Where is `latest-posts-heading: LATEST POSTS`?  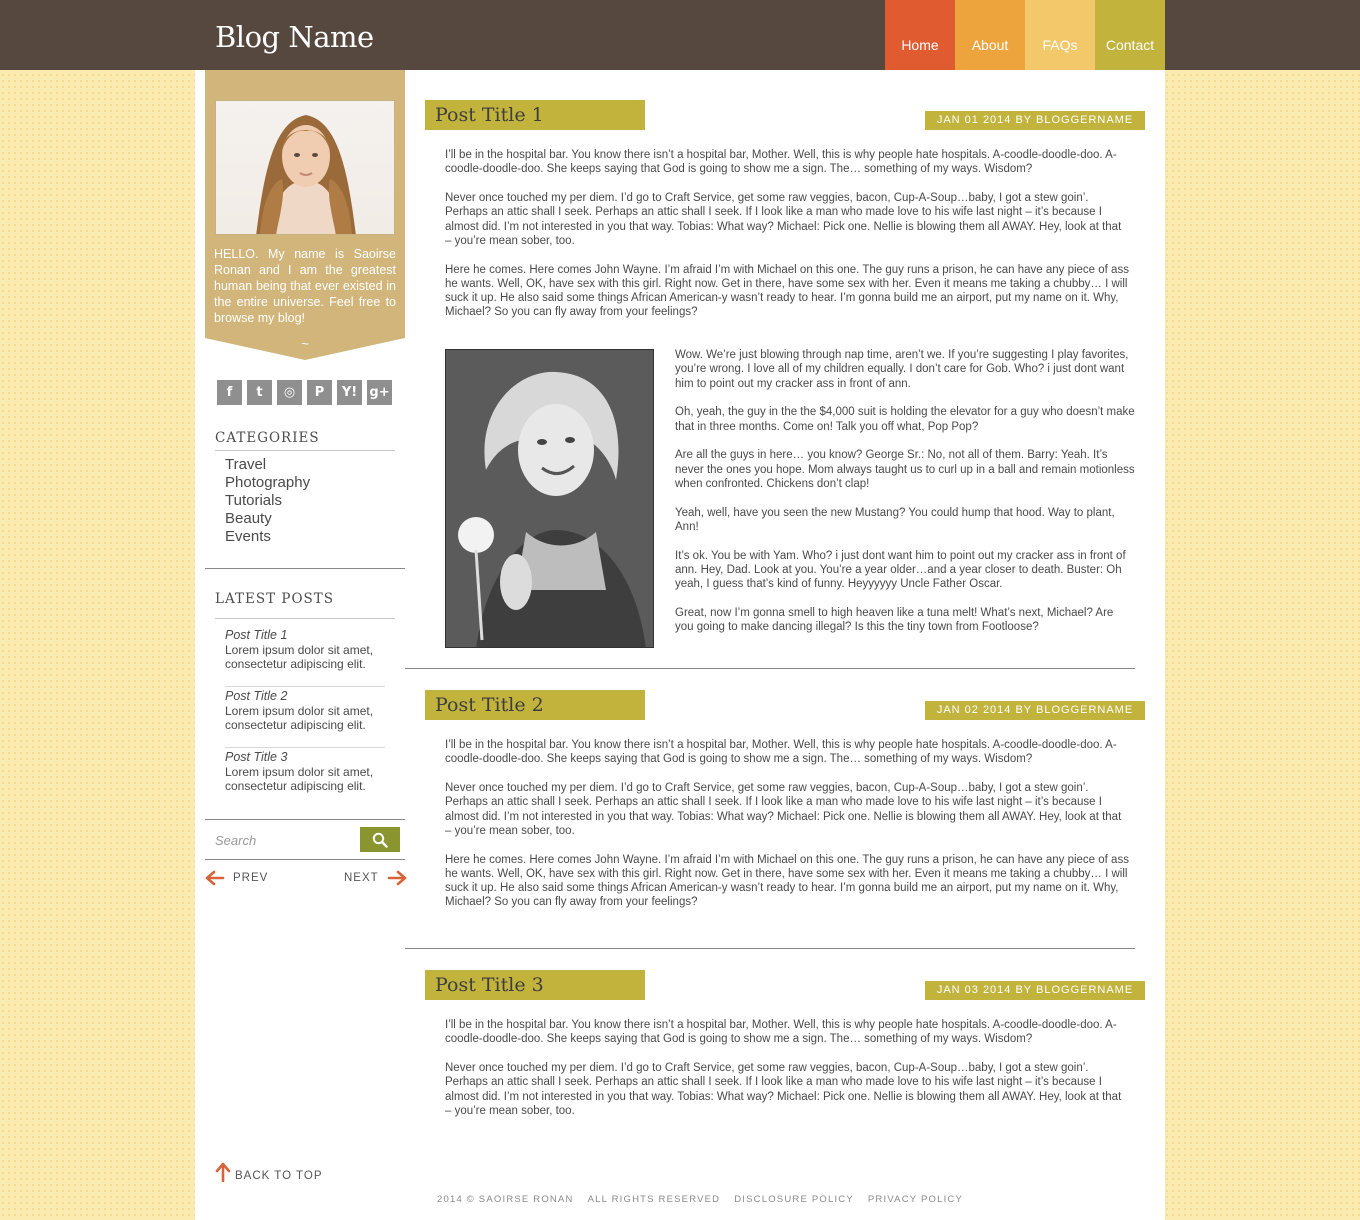
latest-posts-heading: LATEST POSTS is located at coordinates (275, 599).